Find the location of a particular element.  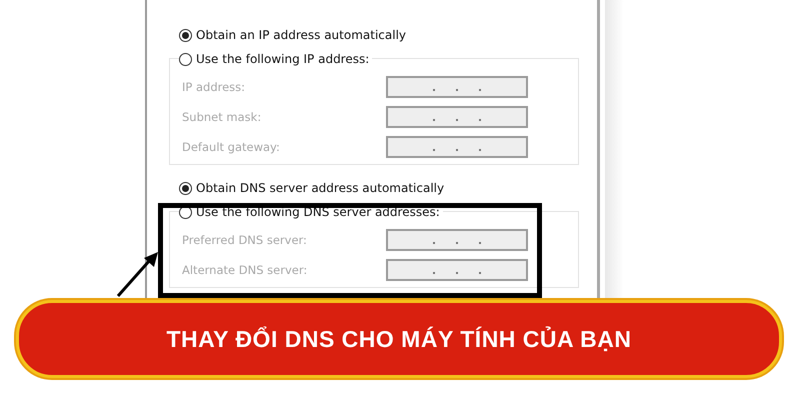

radio-button: Obtain DNS server address automatically is located at coordinates (311, 188).